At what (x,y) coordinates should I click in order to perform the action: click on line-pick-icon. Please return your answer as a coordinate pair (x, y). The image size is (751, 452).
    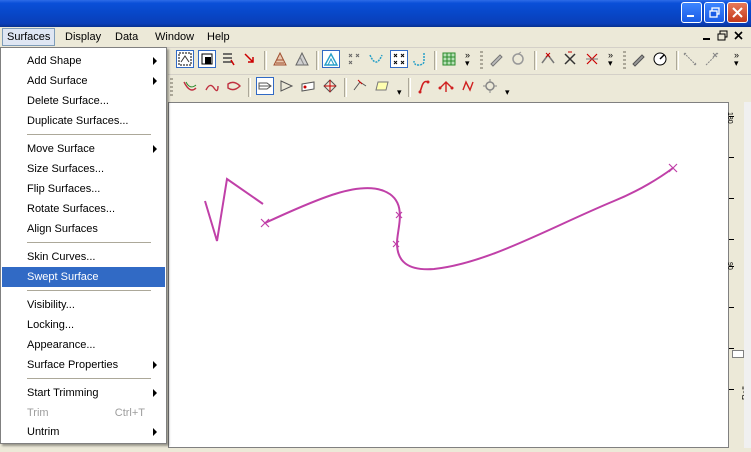
    Looking at the image, I should click on (361, 87).